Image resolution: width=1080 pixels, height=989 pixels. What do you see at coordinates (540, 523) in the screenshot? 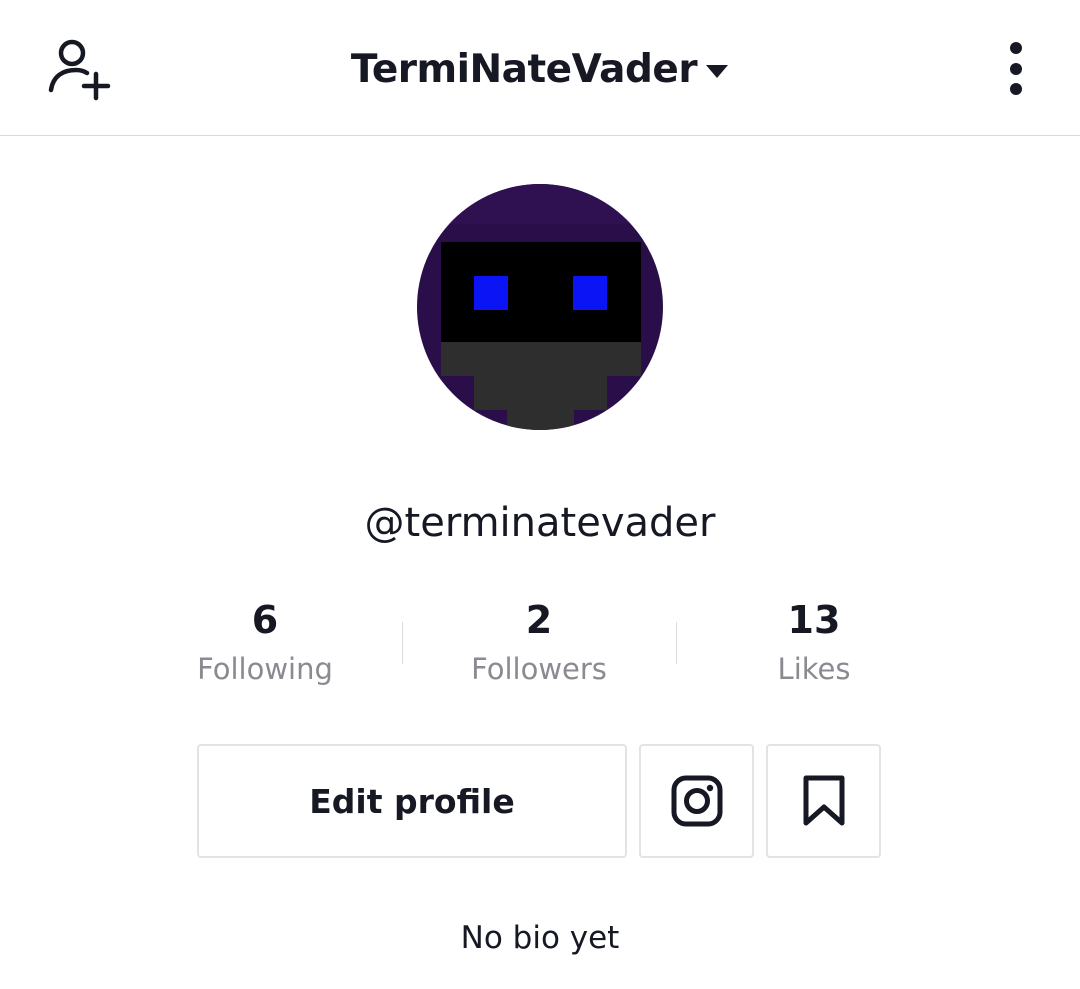
I see `profile-handle: @terminatevader` at bounding box center [540, 523].